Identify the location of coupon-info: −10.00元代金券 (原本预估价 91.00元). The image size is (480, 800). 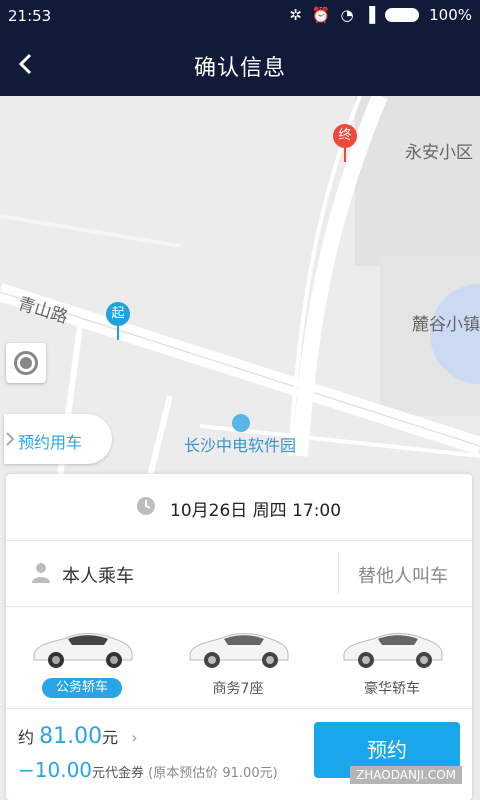
(148, 770).